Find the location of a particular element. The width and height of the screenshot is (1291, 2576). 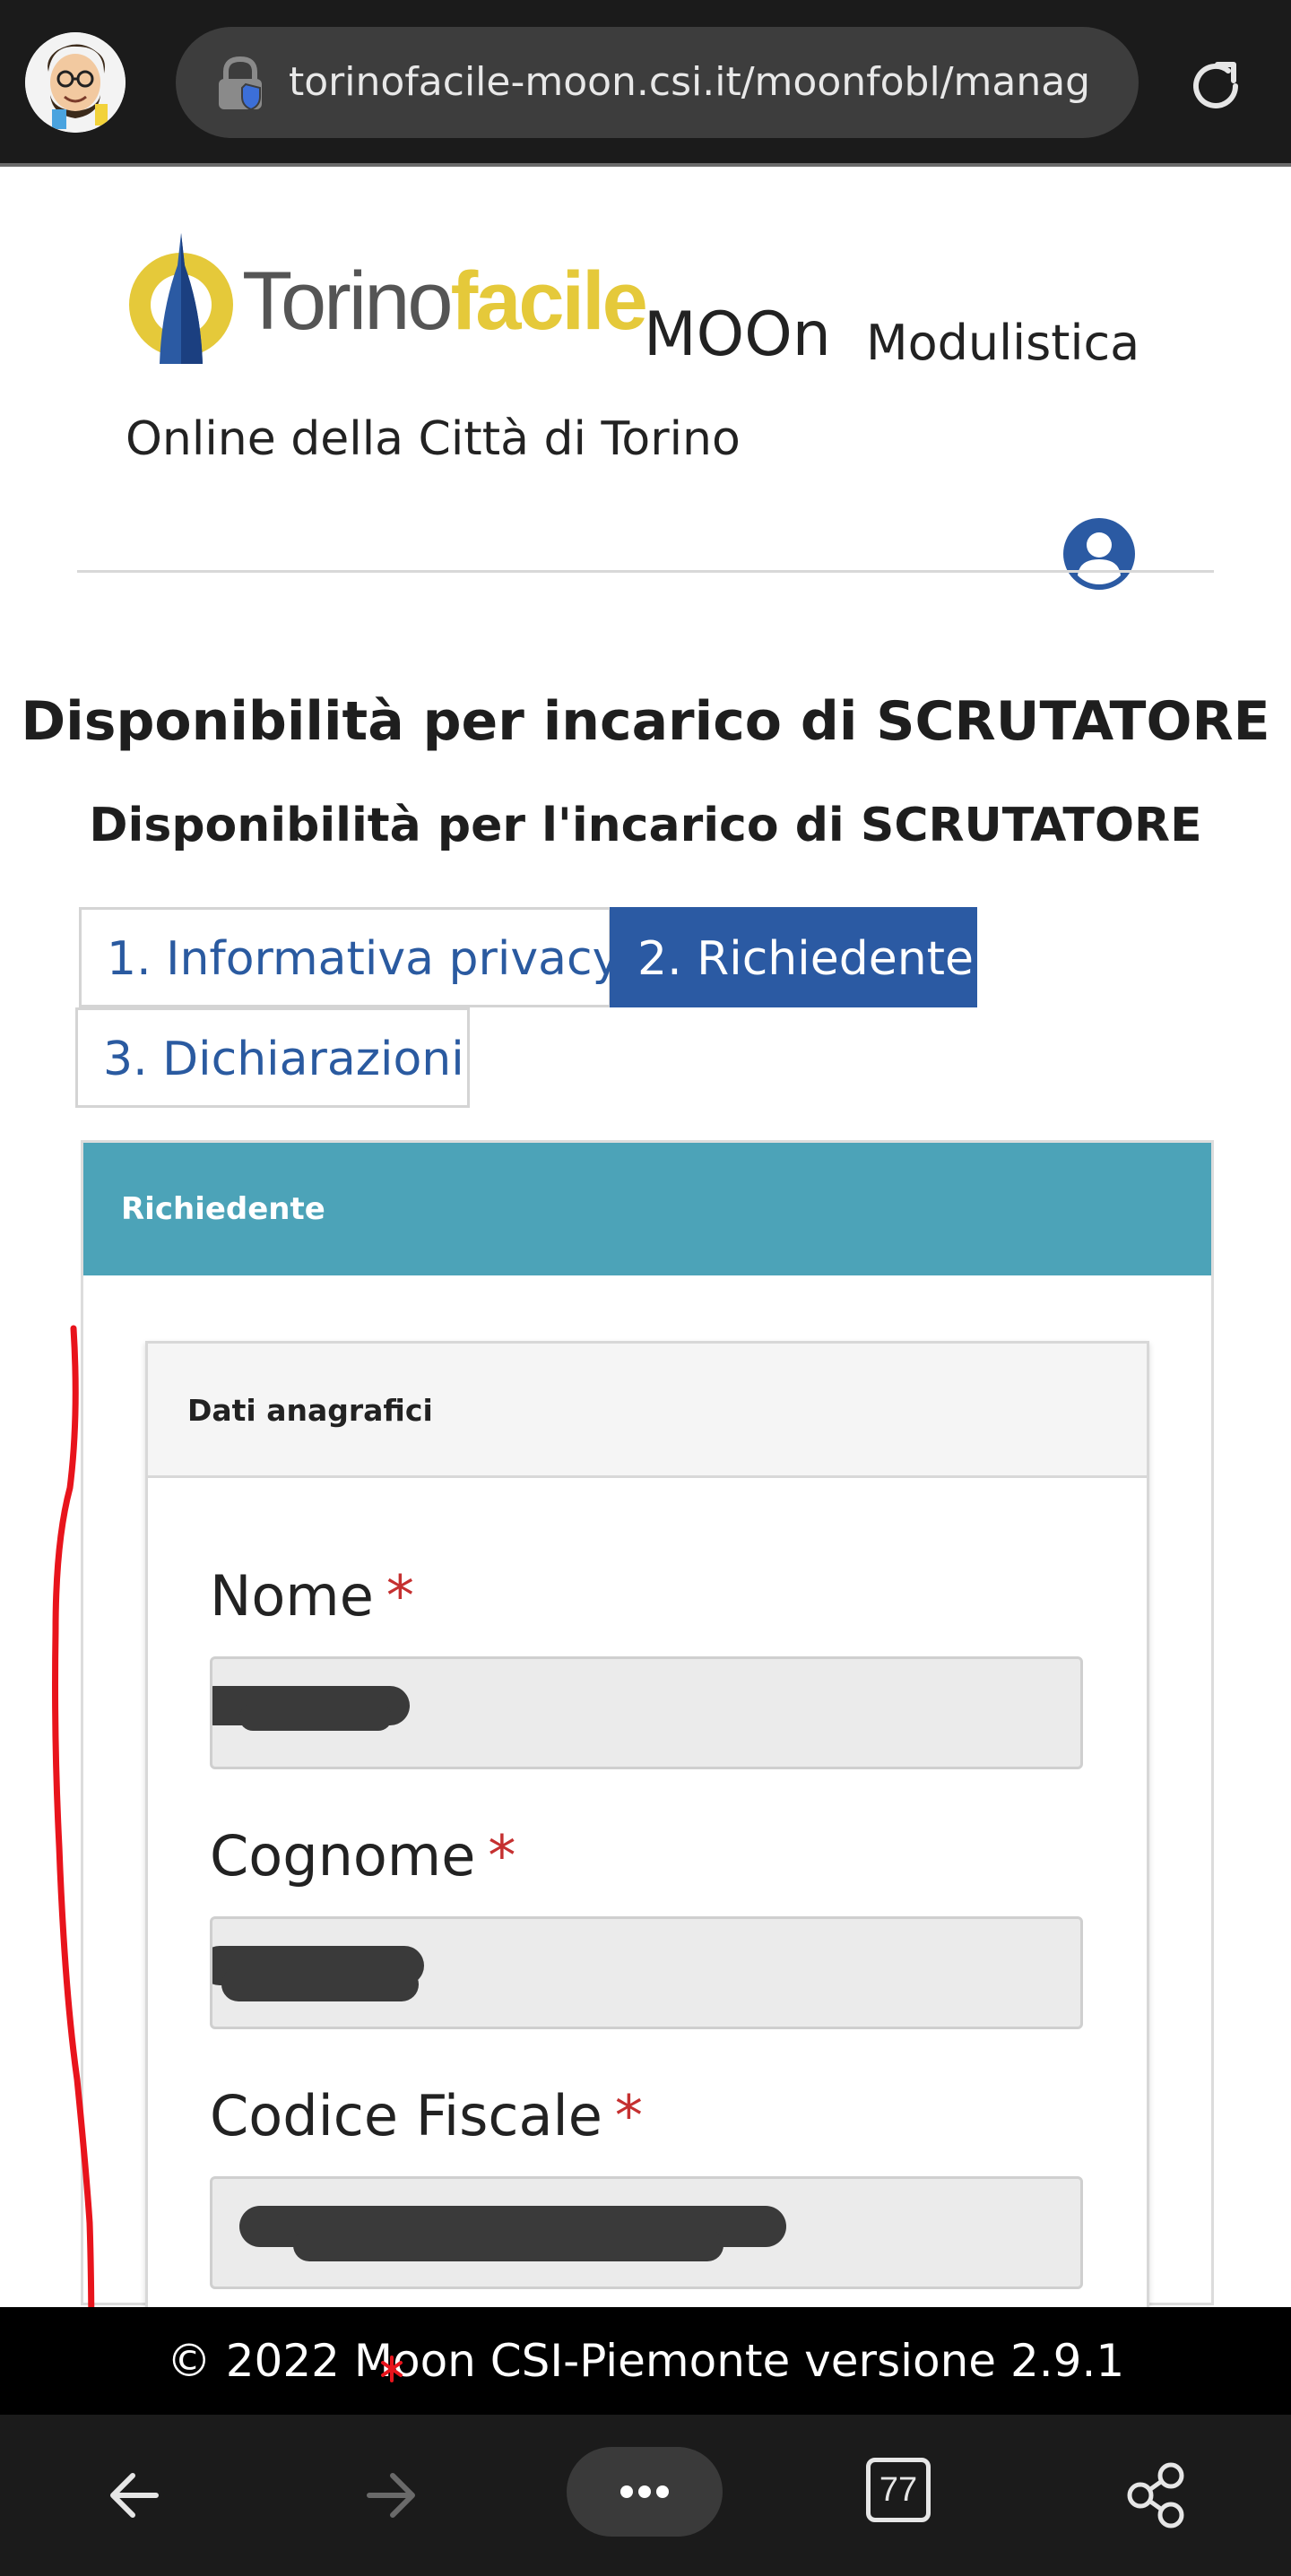

arrow-left-icon is located at coordinates (135, 2495).